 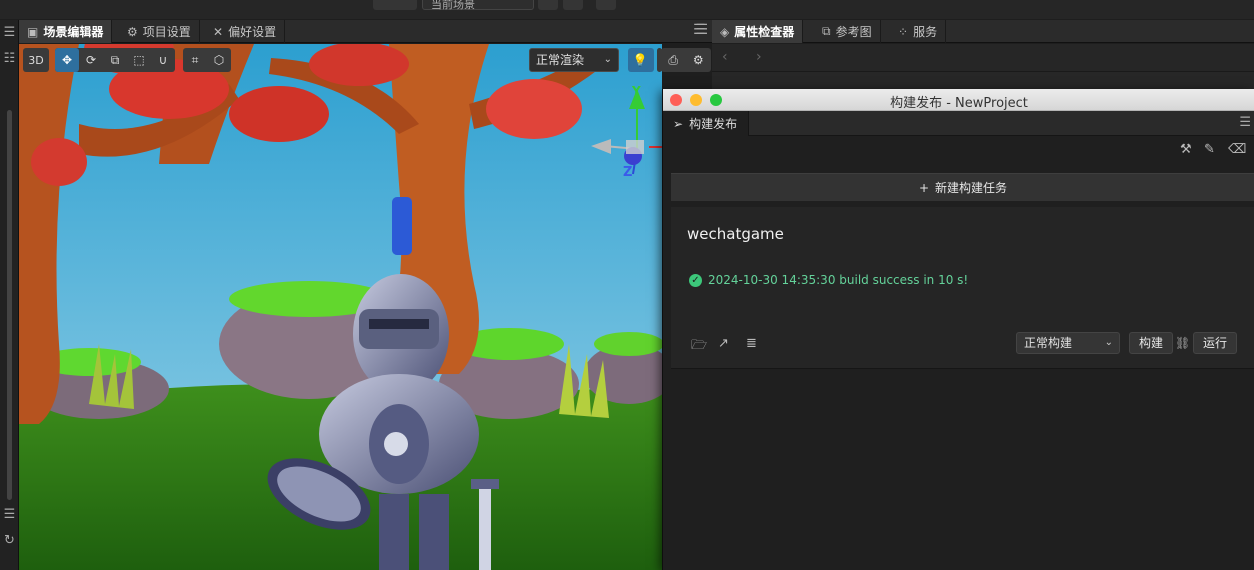 I want to click on magnet-icon: ∪, so click(x=163, y=60).